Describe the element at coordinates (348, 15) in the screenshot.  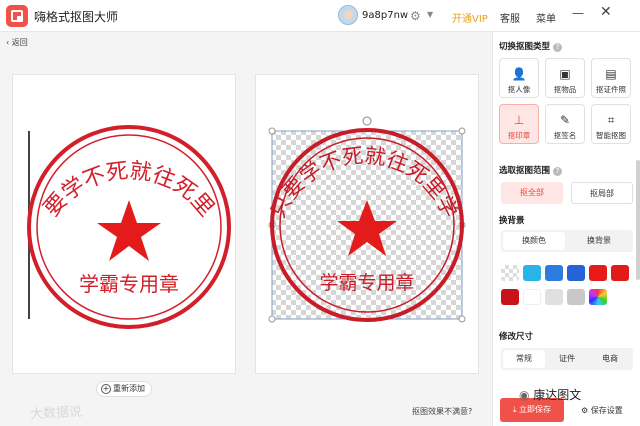
I see `user-avatar` at that location.